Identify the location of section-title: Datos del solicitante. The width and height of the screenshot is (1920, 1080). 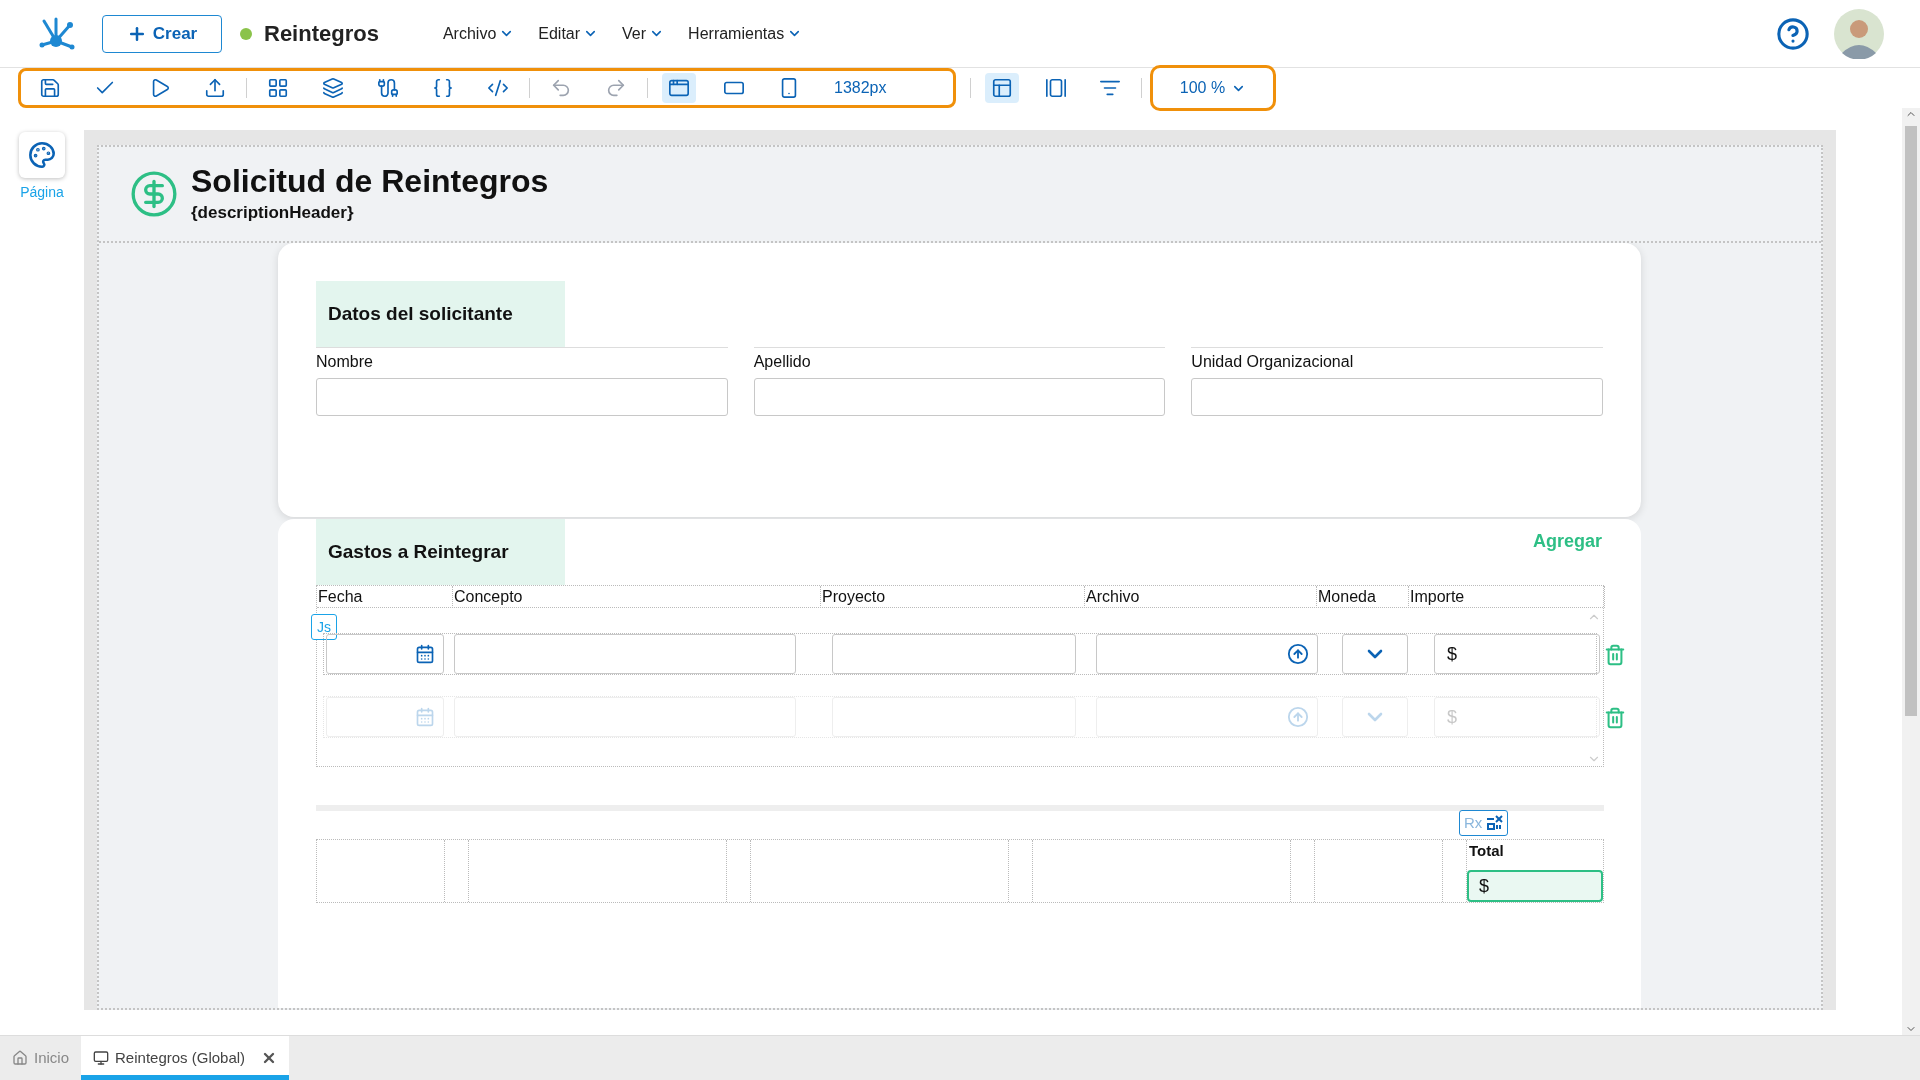
(420, 313).